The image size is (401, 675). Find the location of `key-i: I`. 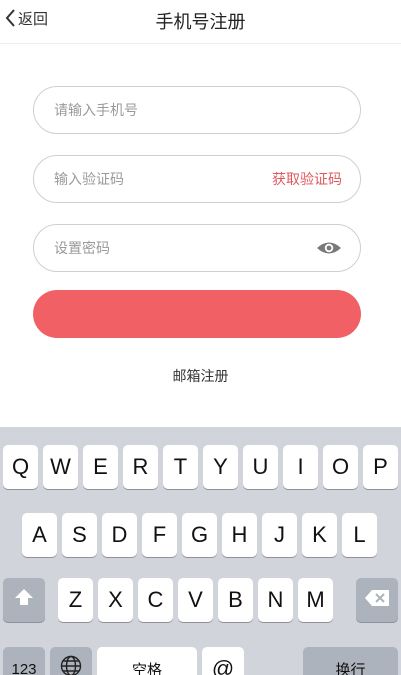

key-i: I is located at coordinates (300, 467).